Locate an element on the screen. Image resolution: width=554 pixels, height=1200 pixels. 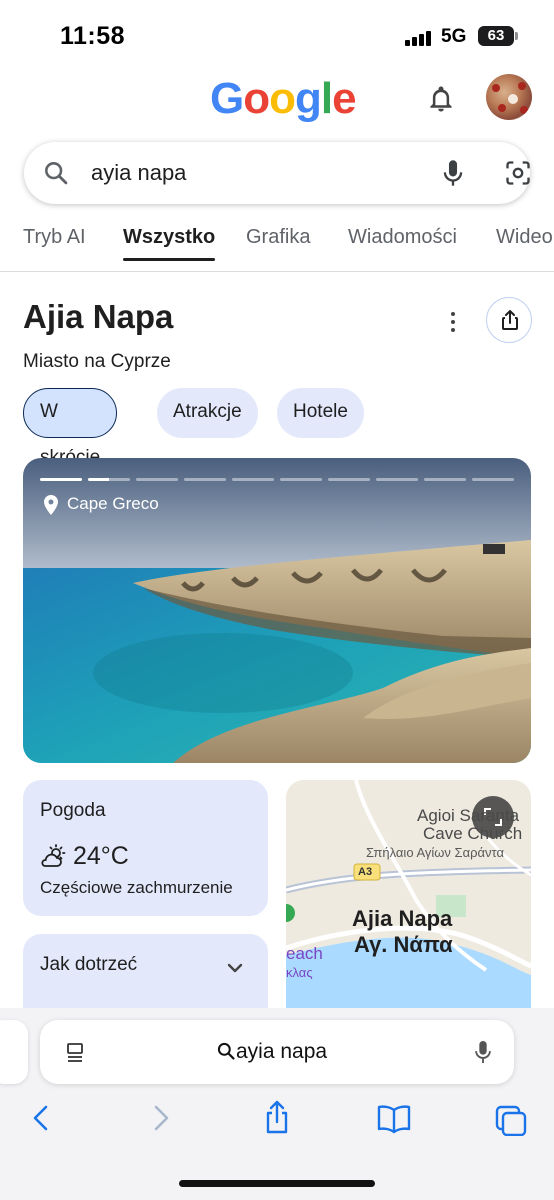
chip-overview: W skrócie is located at coordinates (70, 428).